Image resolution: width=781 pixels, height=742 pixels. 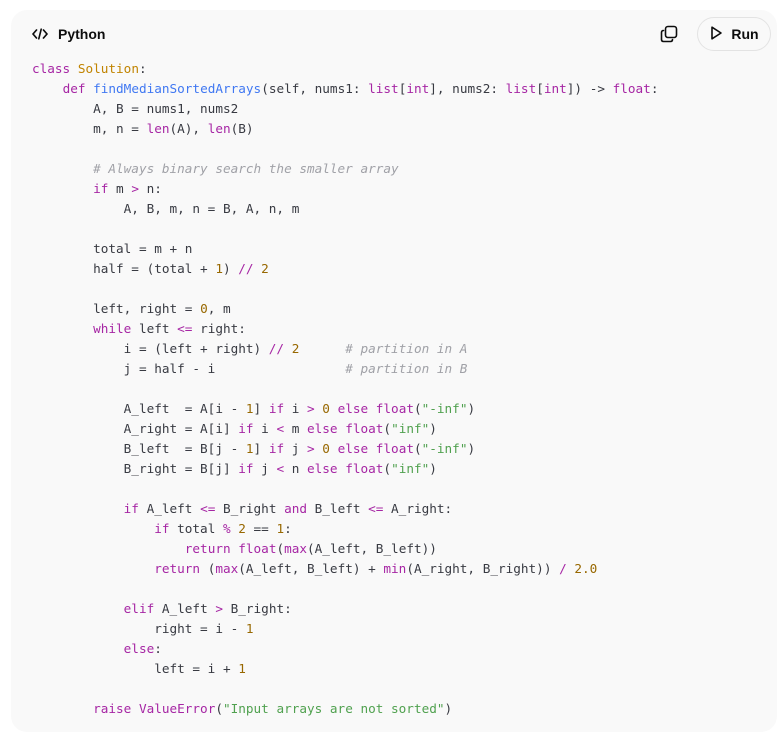 What do you see at coordinates (250, 508) in the screenshot?
I see `code-token: B_right` at bounding box center [250, 508].